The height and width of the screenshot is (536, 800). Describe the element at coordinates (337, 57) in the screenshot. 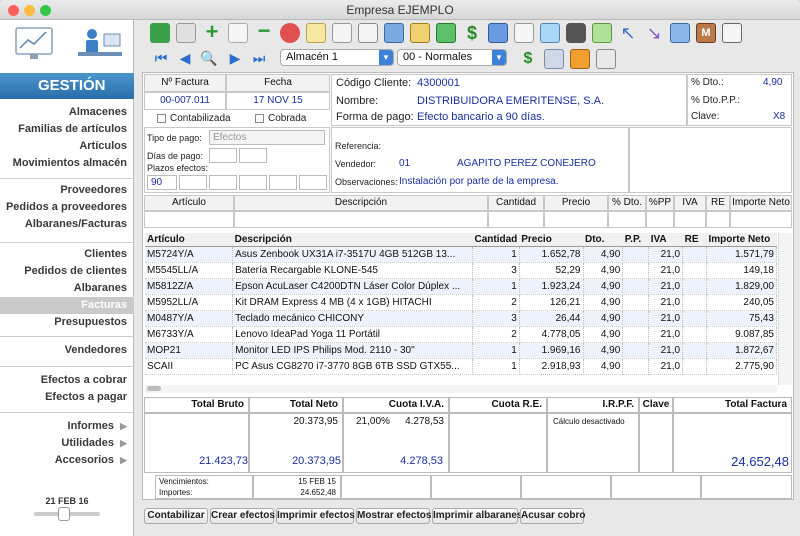

I see `almacen-select: Almacén 1 ▼` at that location.